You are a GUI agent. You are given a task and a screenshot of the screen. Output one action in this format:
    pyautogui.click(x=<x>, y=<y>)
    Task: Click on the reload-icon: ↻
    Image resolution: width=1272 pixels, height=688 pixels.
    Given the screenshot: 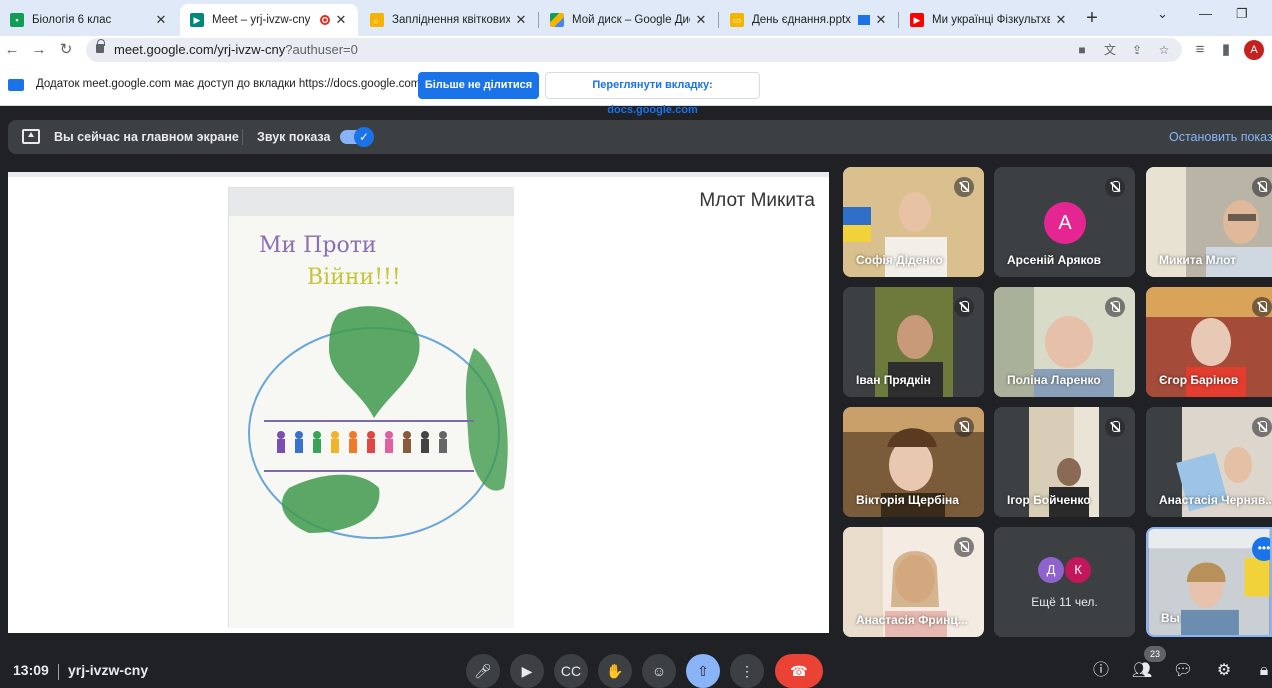 What is the action you would take?
    pyautogui.click(x=66, y=50)
    